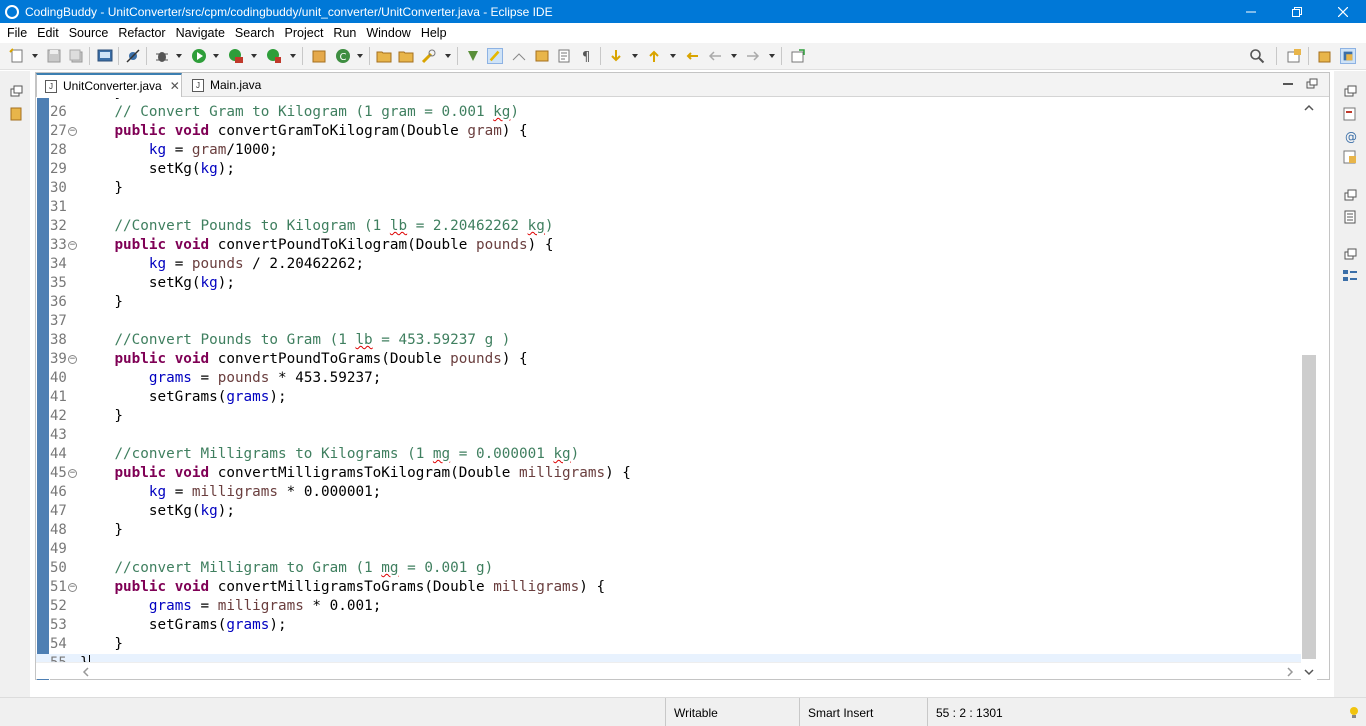  I want to click on javadoc-icon: @, so click(1350, 136).